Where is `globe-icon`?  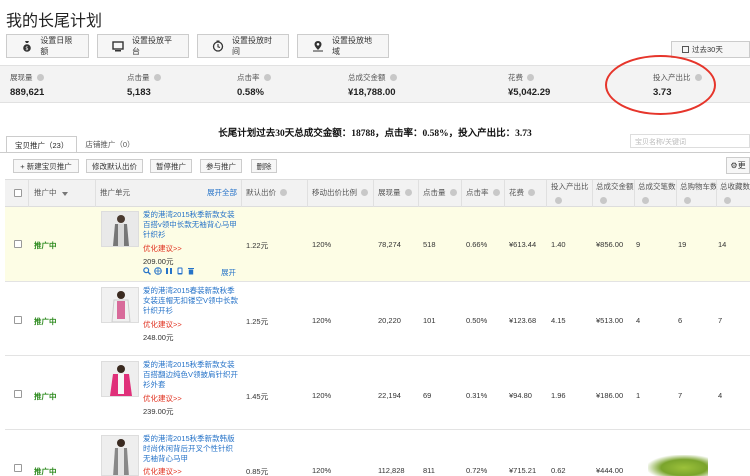
globe-icon is located at coordinates (158, 271).